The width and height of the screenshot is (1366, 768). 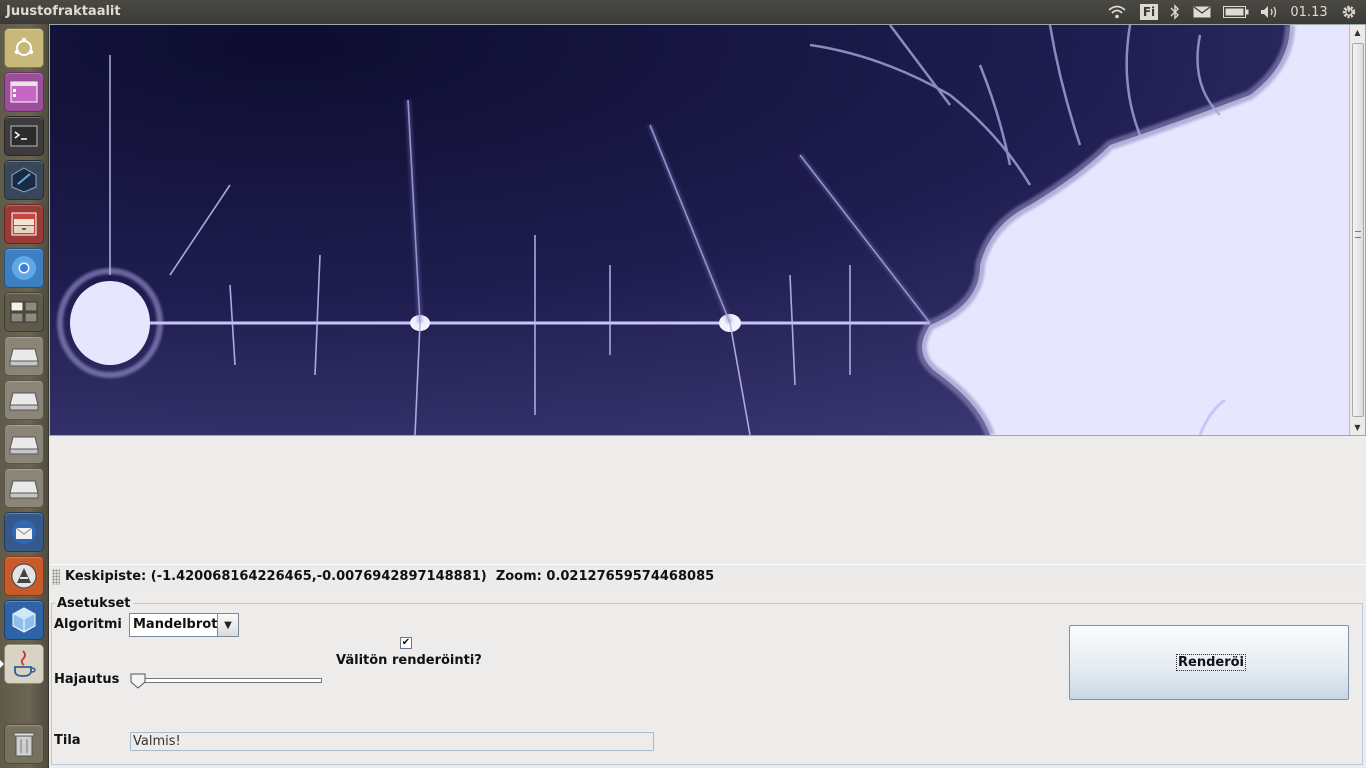 I want to click on launcher, so click(x=24, y=396).